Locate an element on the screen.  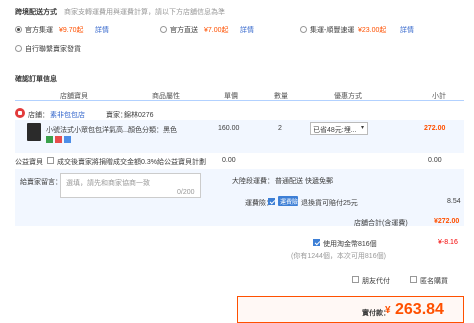
shipping-title: 跨境配送方式 is located at coordinates (36, 12).